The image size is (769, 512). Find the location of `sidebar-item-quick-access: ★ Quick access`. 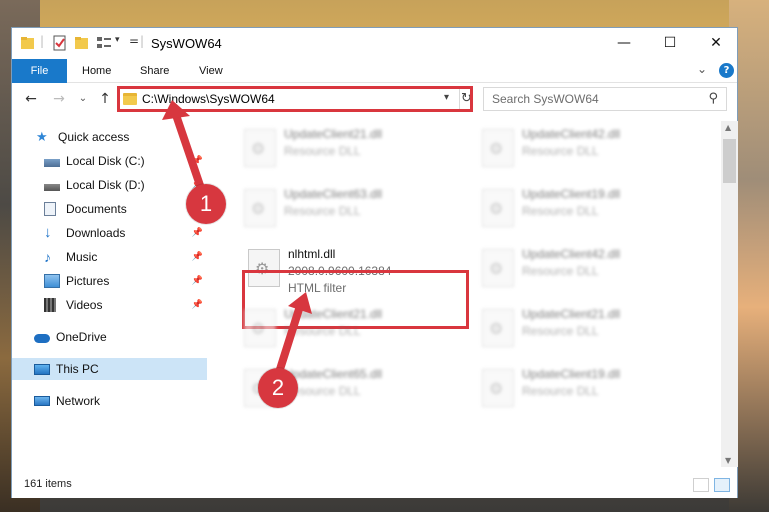

sidebar-item-quick-access: ★ Quick access is located at coordinates (109, 137).